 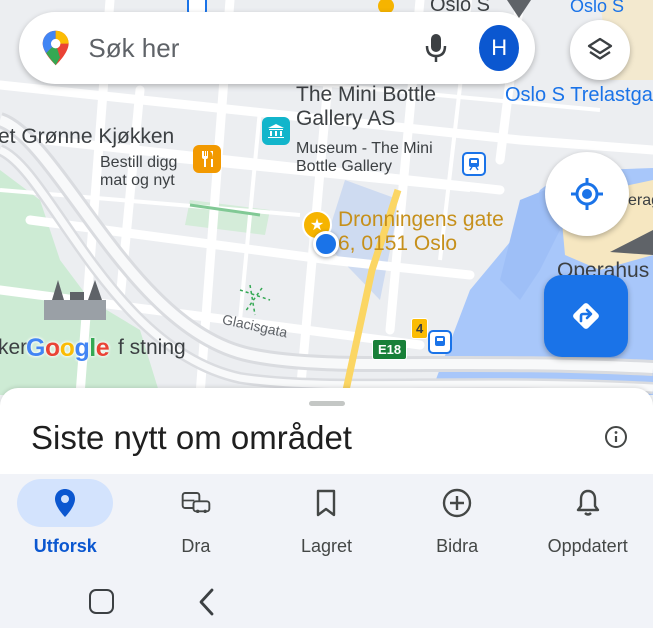 I want to click on nav-label-saved: Lagret, so click(x=326, y=546).